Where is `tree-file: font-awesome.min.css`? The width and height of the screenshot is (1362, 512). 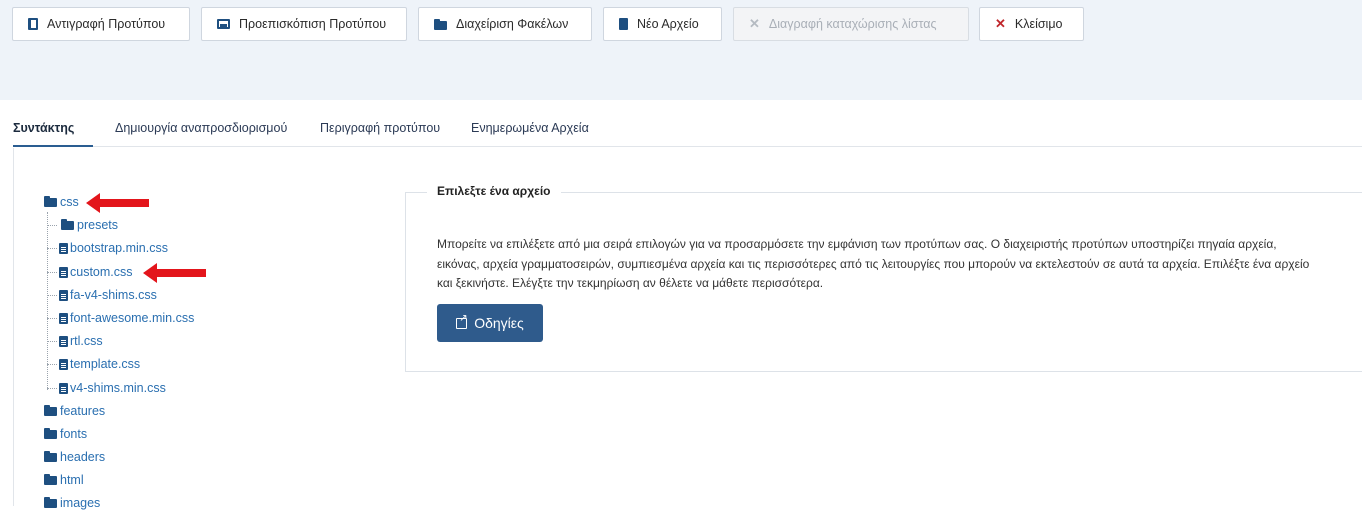
tree-file: font-awesome.min.css is located at coordinates (126, 318).